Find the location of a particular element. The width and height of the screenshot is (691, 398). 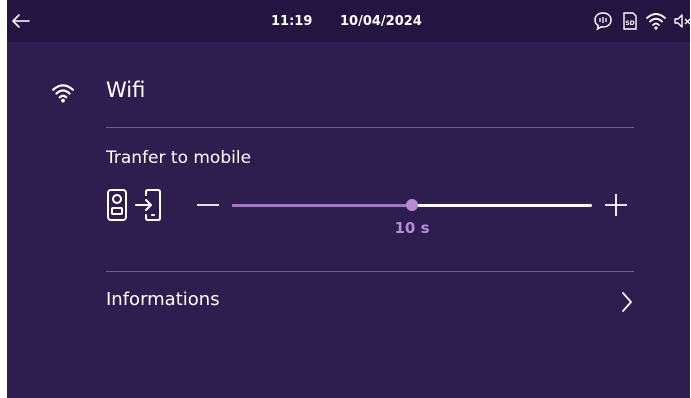

informations-label: Informations is located at coordinates (163, 299).